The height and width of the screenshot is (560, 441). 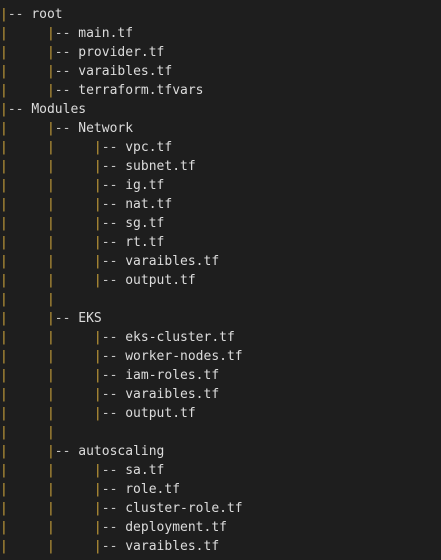 I want to click on tree-line: | | | -- eks-cluster.tf, so click(x=220, y=337).